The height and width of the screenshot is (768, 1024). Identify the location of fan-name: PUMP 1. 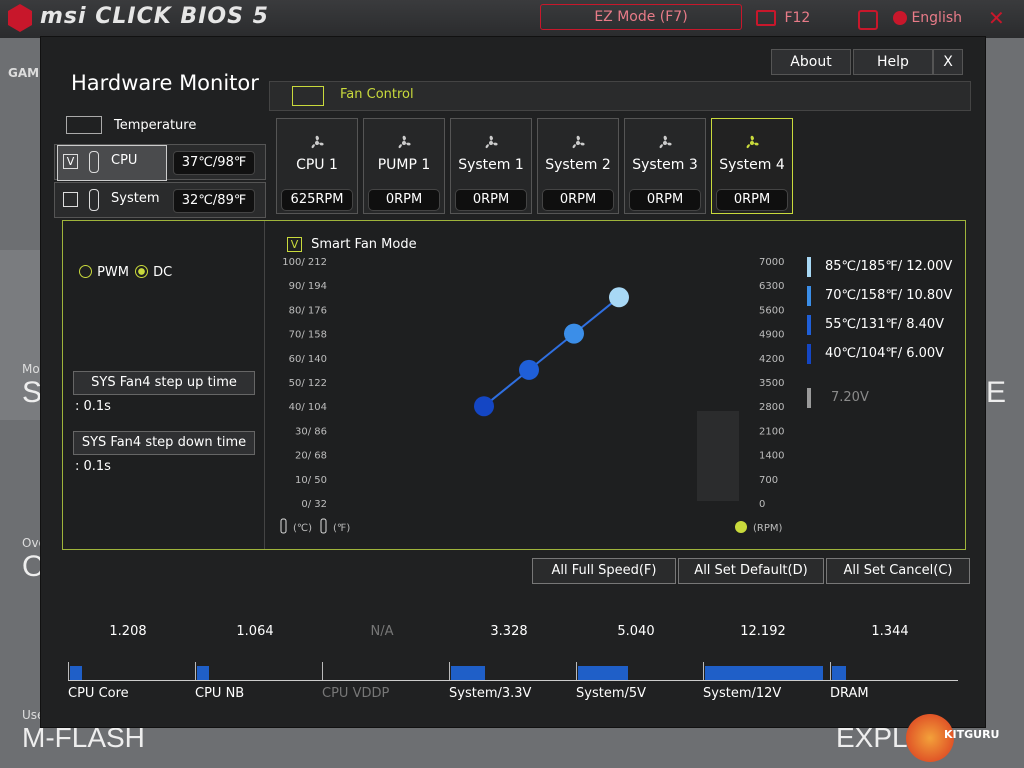
(404, 165).